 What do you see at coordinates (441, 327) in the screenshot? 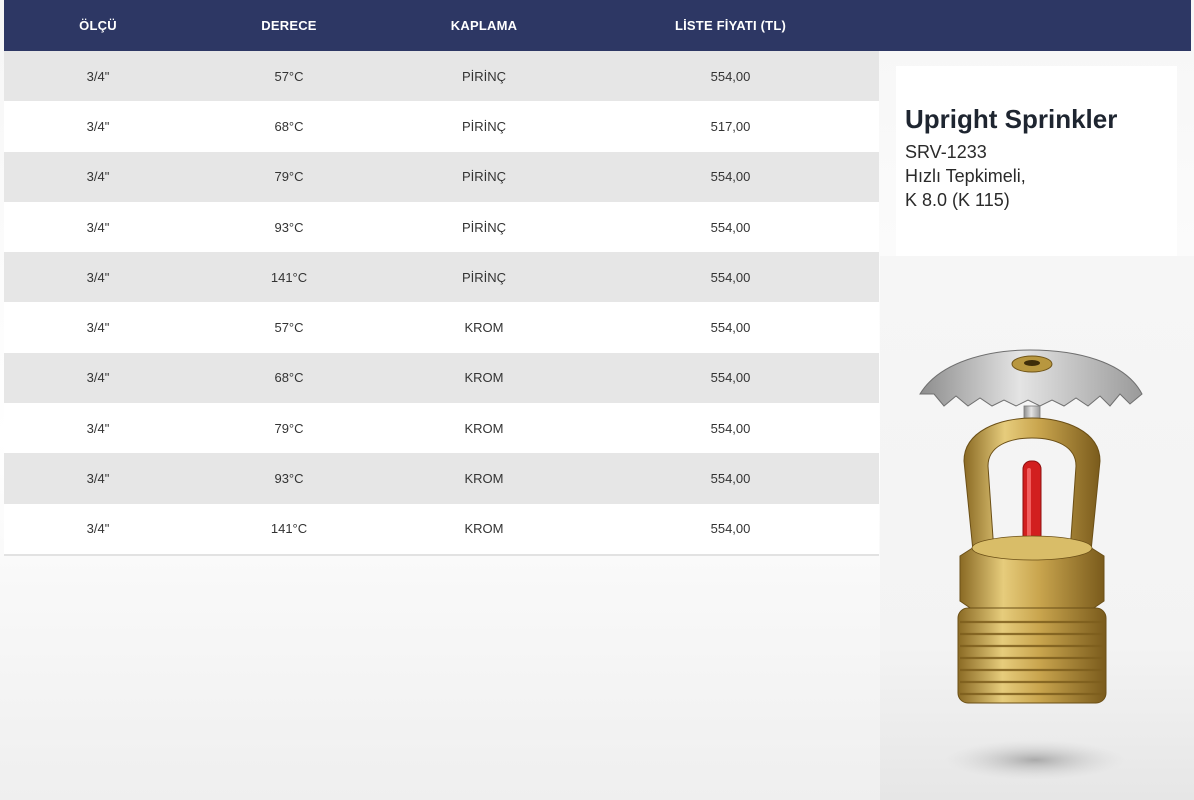
I see `table-row: 3/4" 57°C KROM 554,00` at bounding box center [441, 327].